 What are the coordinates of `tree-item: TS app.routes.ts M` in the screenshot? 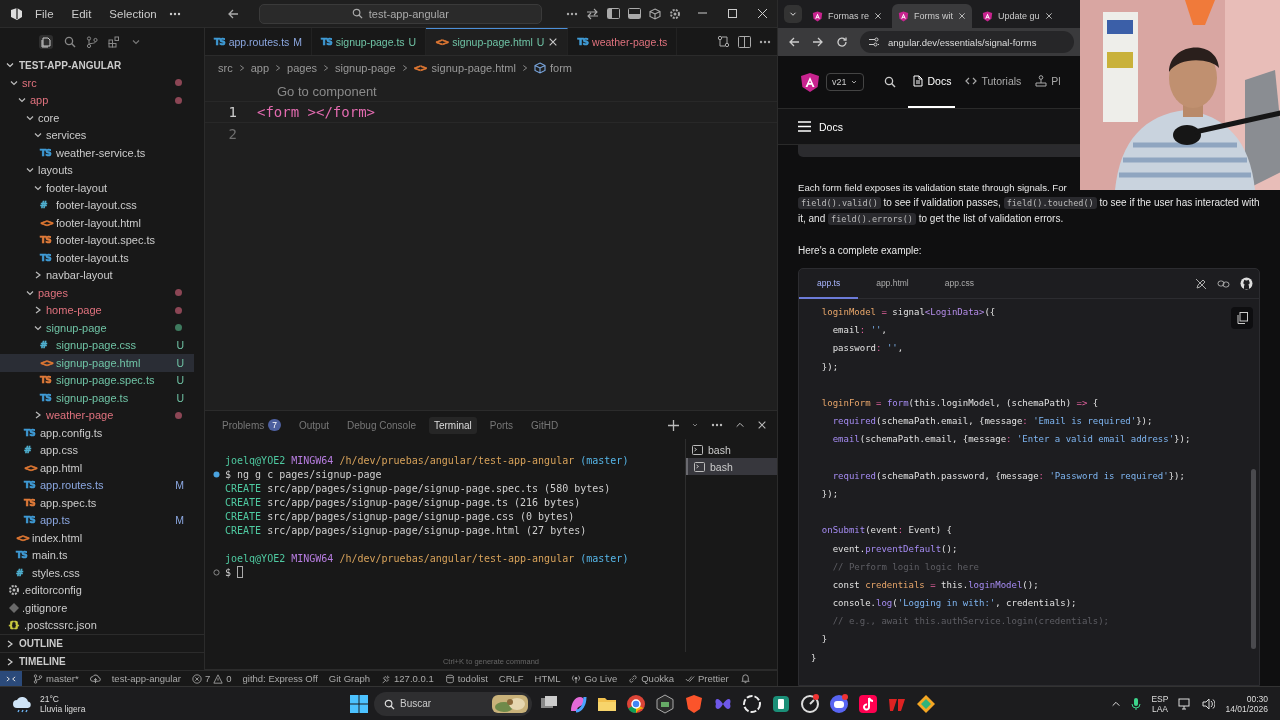 It's located at (97, 485).